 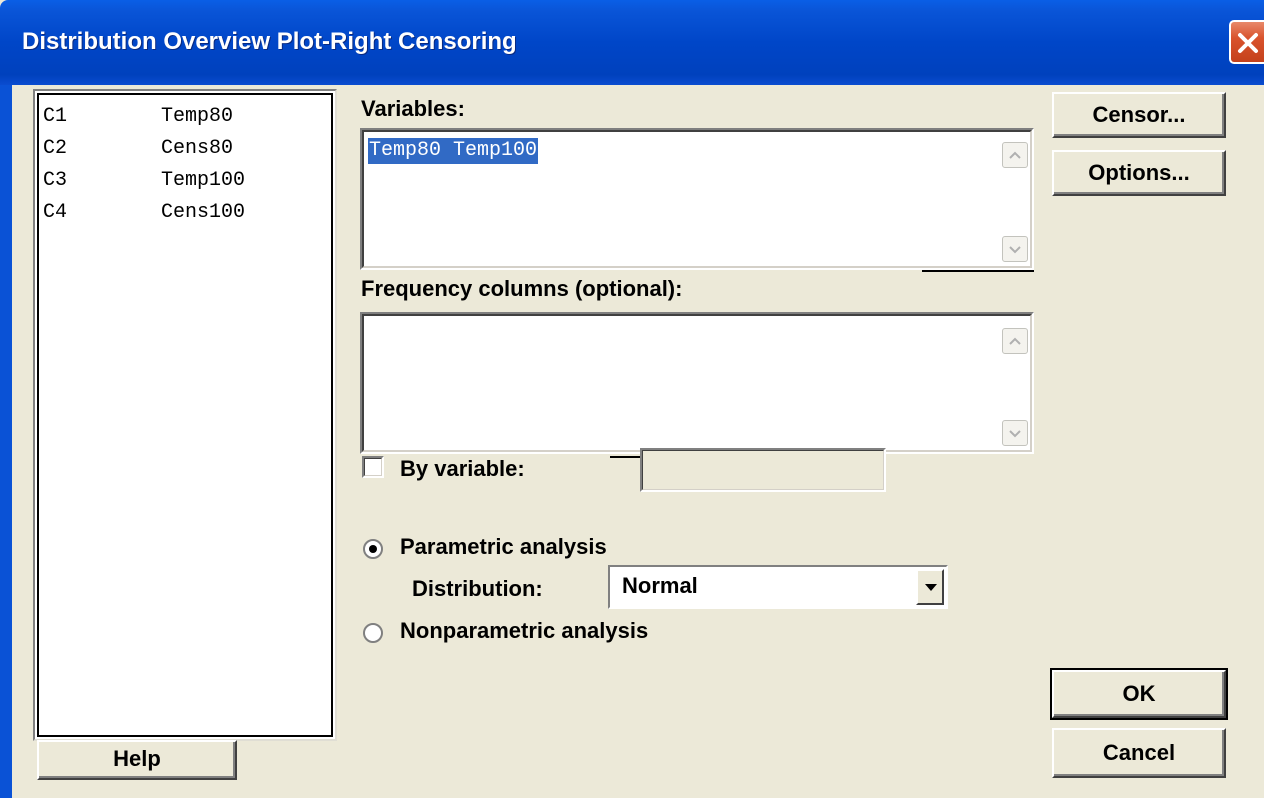 I want to click on close-icon, so click(x=1248, y=43).